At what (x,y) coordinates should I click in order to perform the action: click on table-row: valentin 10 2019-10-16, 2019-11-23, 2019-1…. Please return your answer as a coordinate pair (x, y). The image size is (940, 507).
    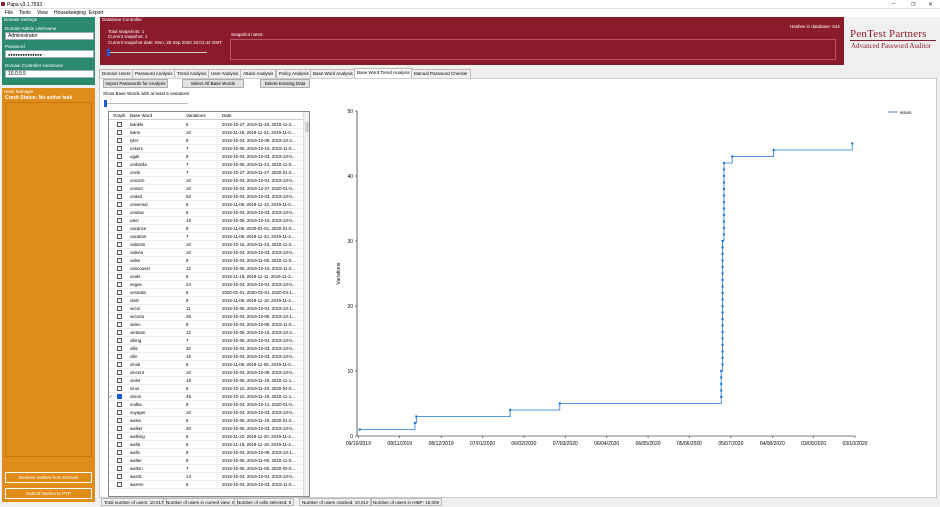
    Looking at the image, I should click on (206, 245).